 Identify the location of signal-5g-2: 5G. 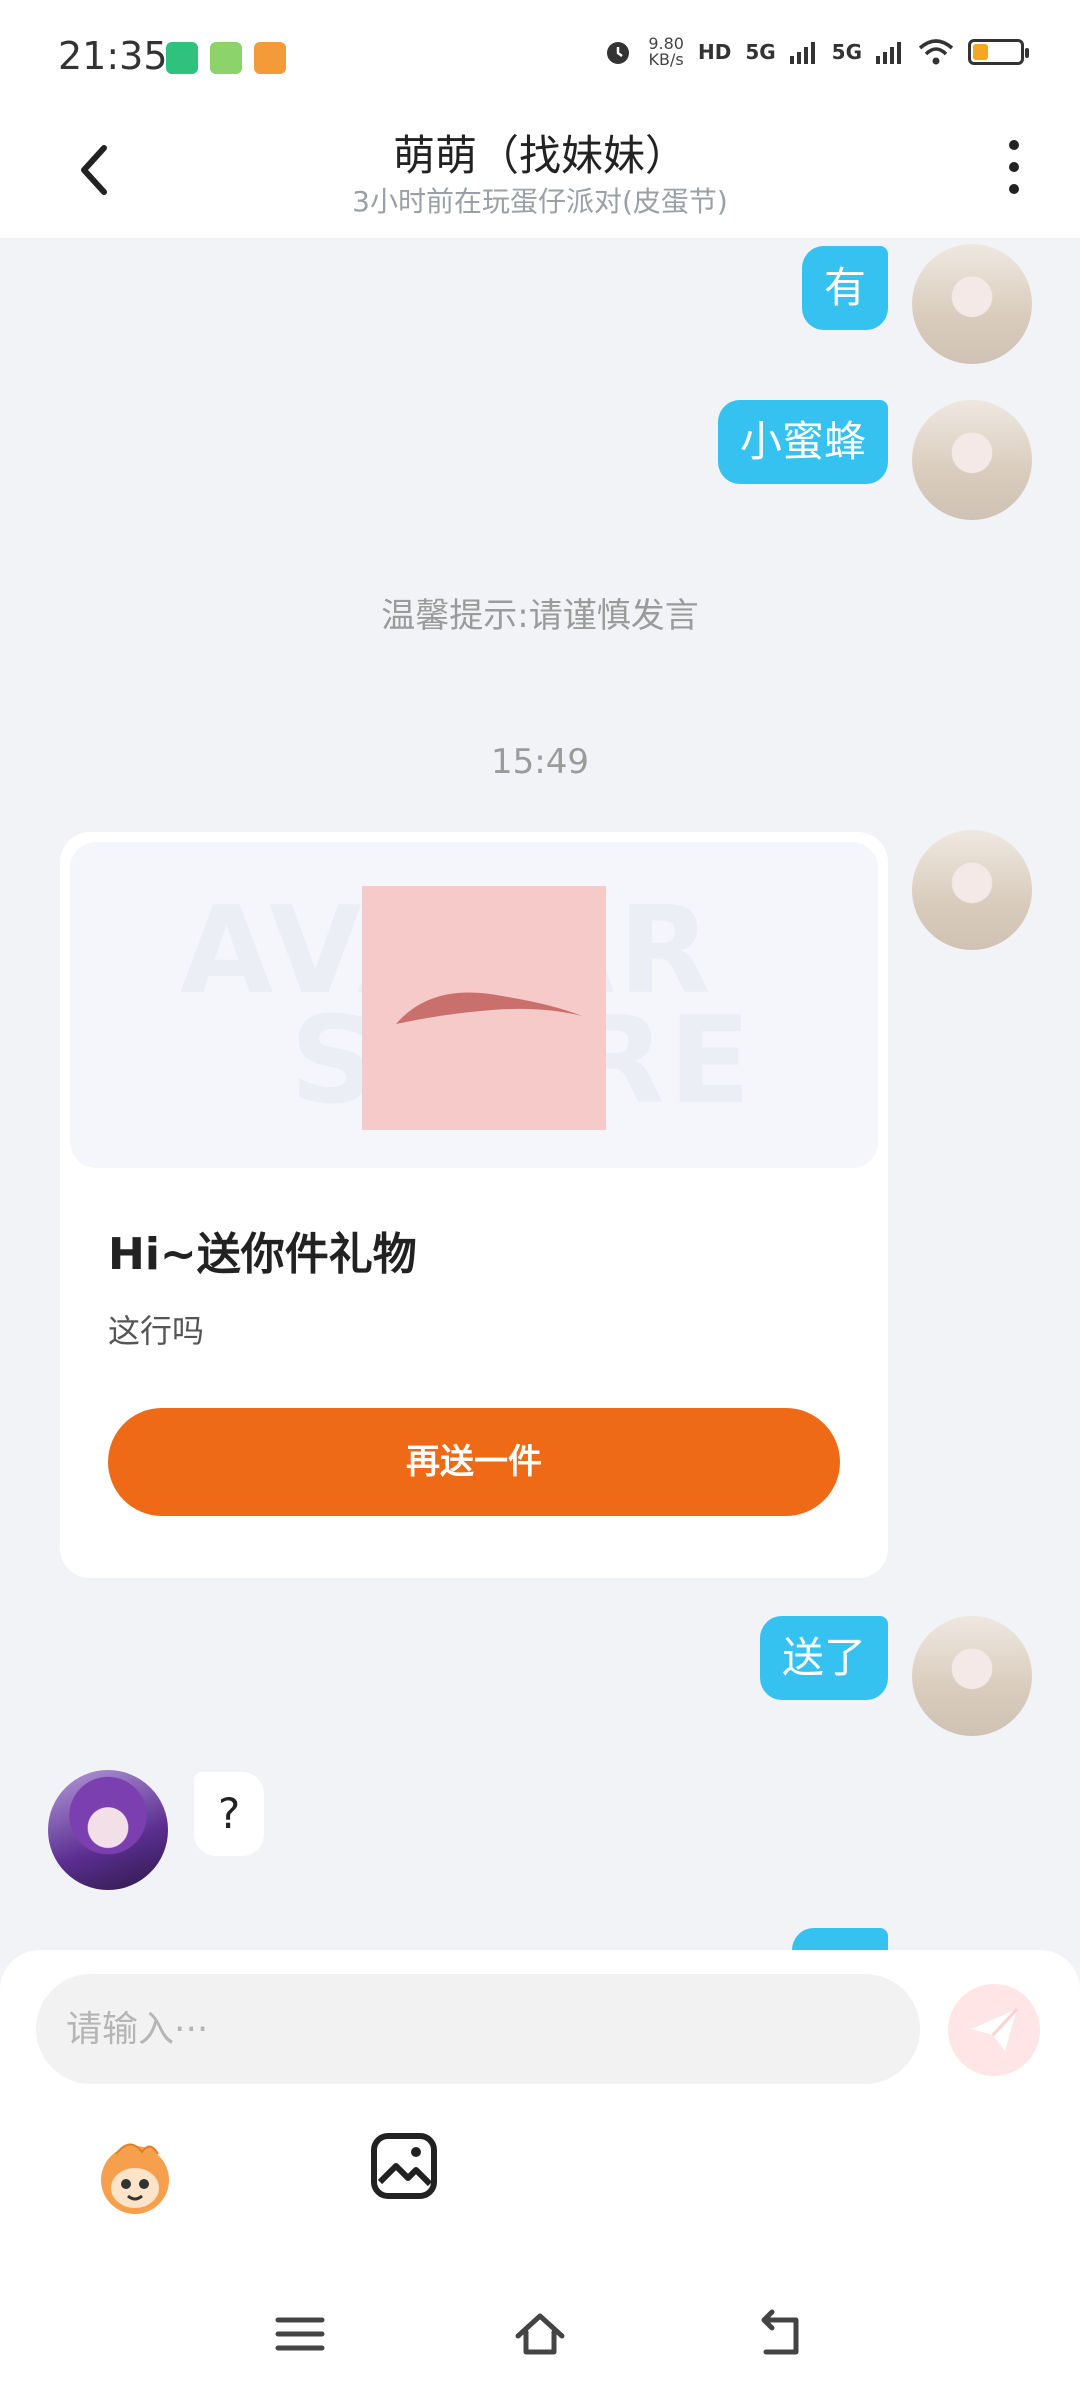
(846, 52).